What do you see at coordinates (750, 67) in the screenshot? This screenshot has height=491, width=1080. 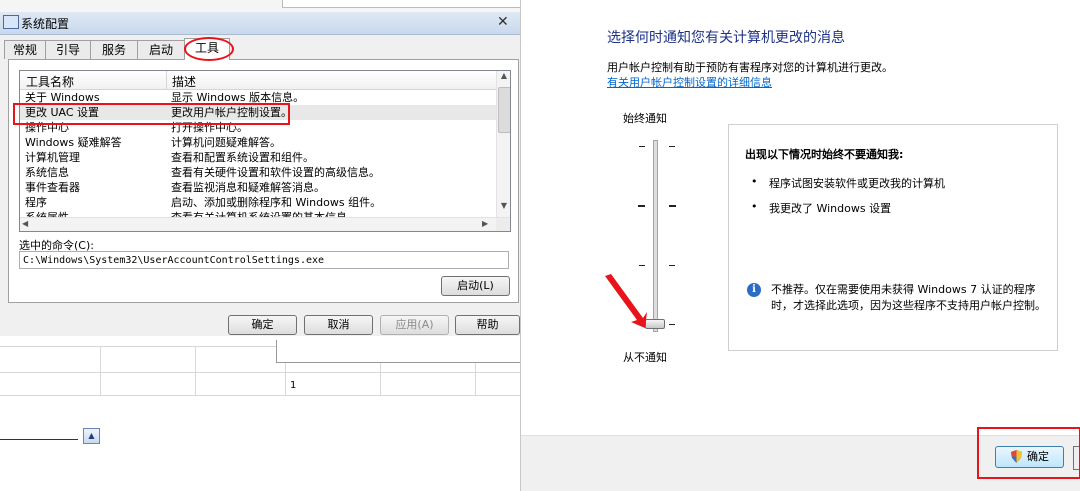 I see `uac-description: 用户帐户控制有助于预防有害程序对您的计算机进行更改。` at bounding box center [750, 67].